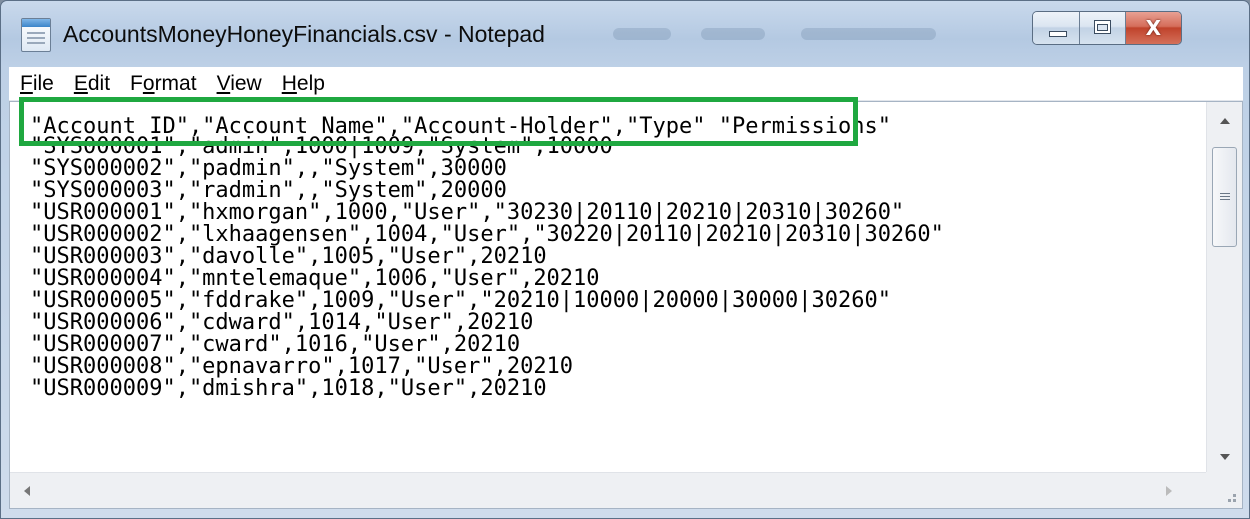 The width and height of the screenshot is (1250, 519). I want to click on menu-file: File, so click(36, 84).